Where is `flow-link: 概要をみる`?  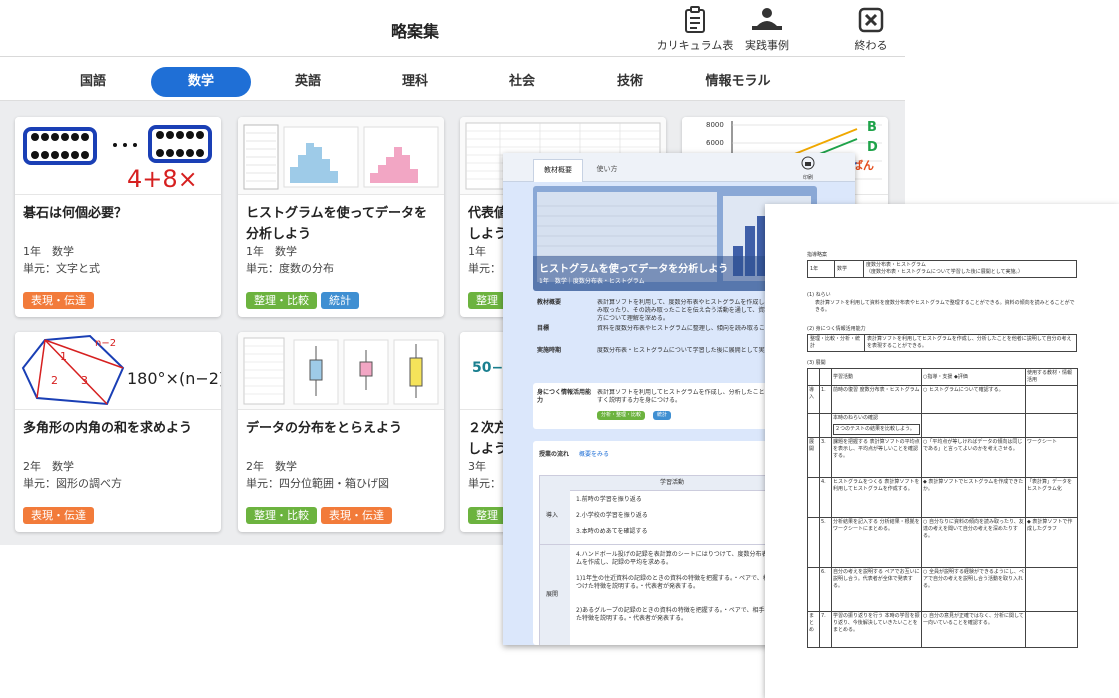
flow-link: 概要をみる is located at coordinates (594, 455).